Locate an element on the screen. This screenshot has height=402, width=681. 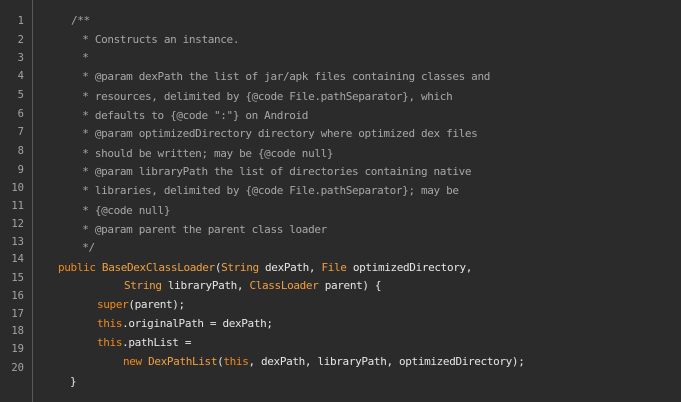
code-line: /** is located at coordinates (80, 21).